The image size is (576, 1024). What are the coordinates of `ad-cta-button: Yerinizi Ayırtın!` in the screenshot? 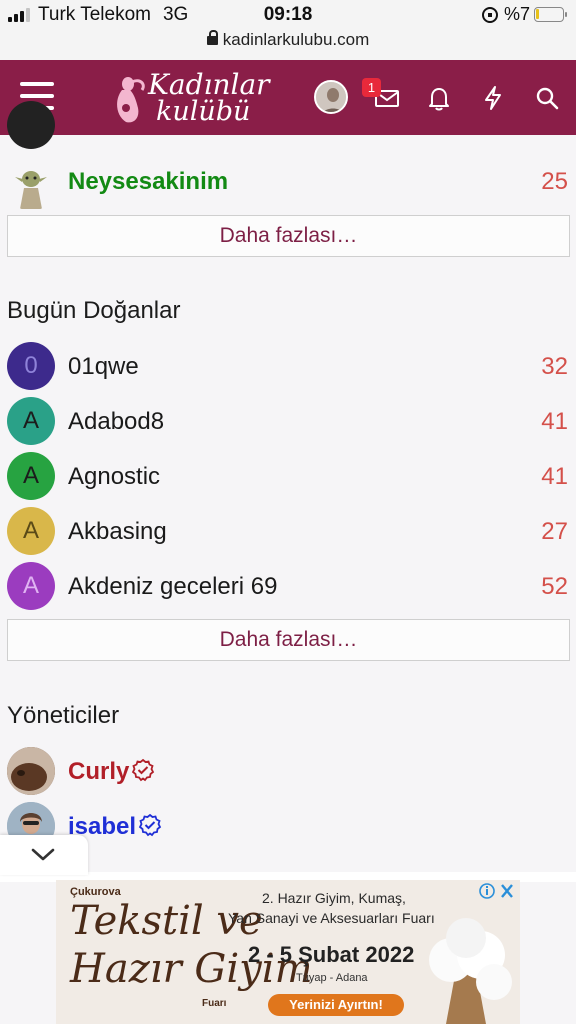 It's located at (336, 1005).